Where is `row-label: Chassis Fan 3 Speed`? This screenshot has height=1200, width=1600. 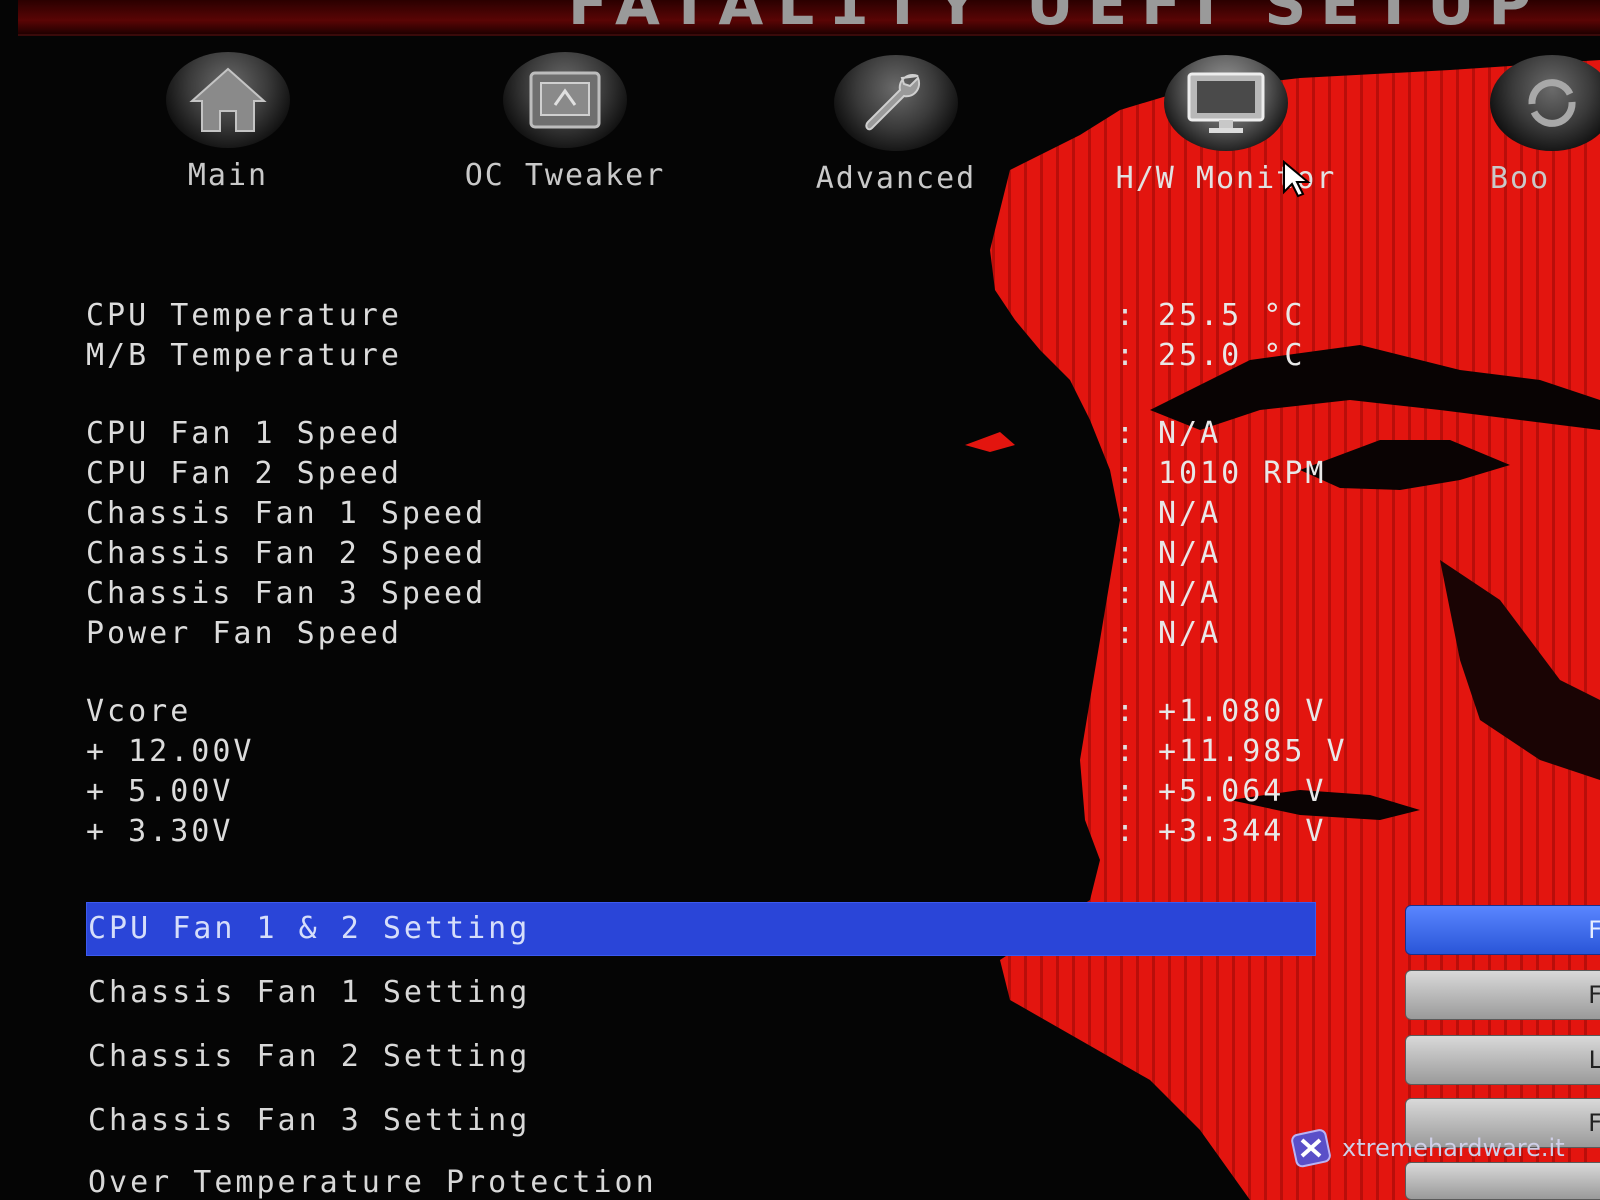
row-label: Chassis Fan 3 Speed is located at coordinates (286, 593).